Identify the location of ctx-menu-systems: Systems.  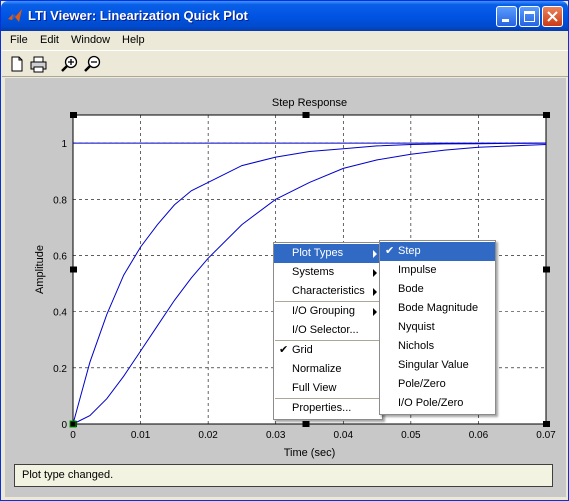
(328, 272).